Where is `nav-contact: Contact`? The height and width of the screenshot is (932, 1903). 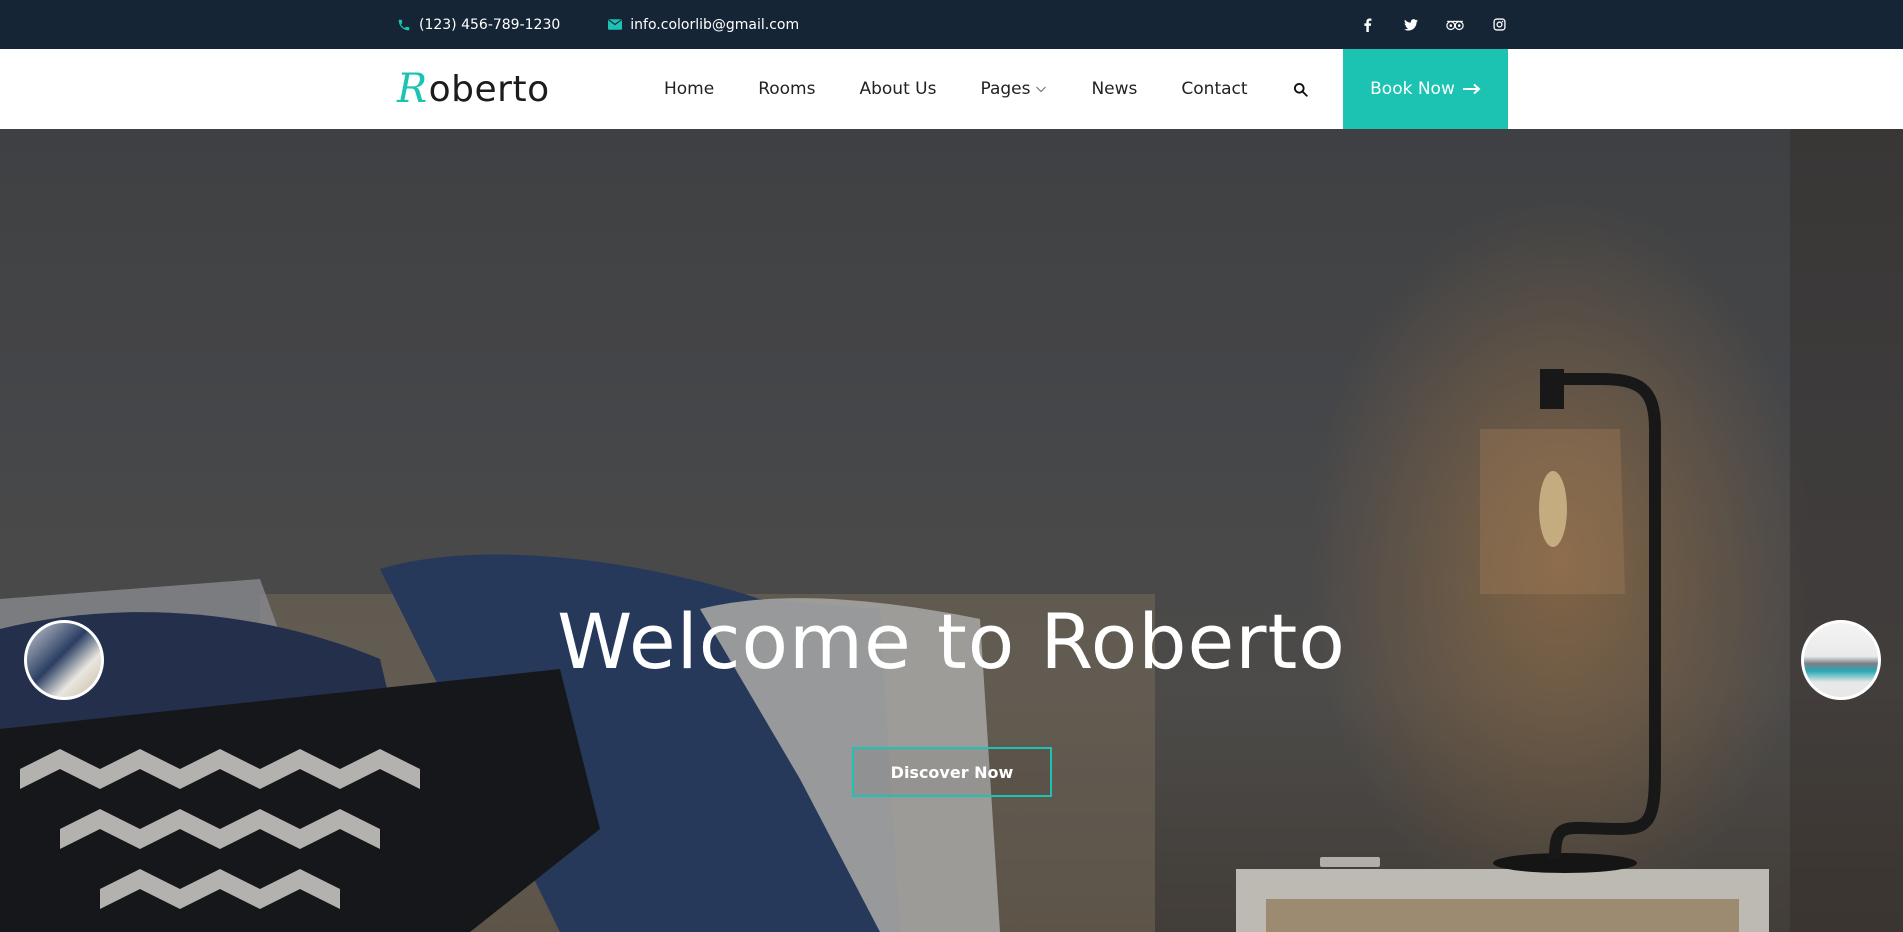
nav-contact: Contact is located at coordinates (1214, 89).